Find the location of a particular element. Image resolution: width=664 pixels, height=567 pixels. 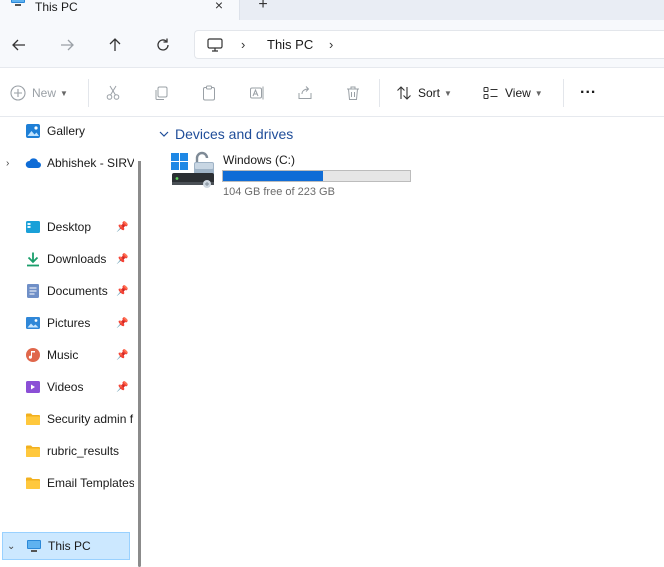

new-tab-icon: + is located at coordinates (263, 7).